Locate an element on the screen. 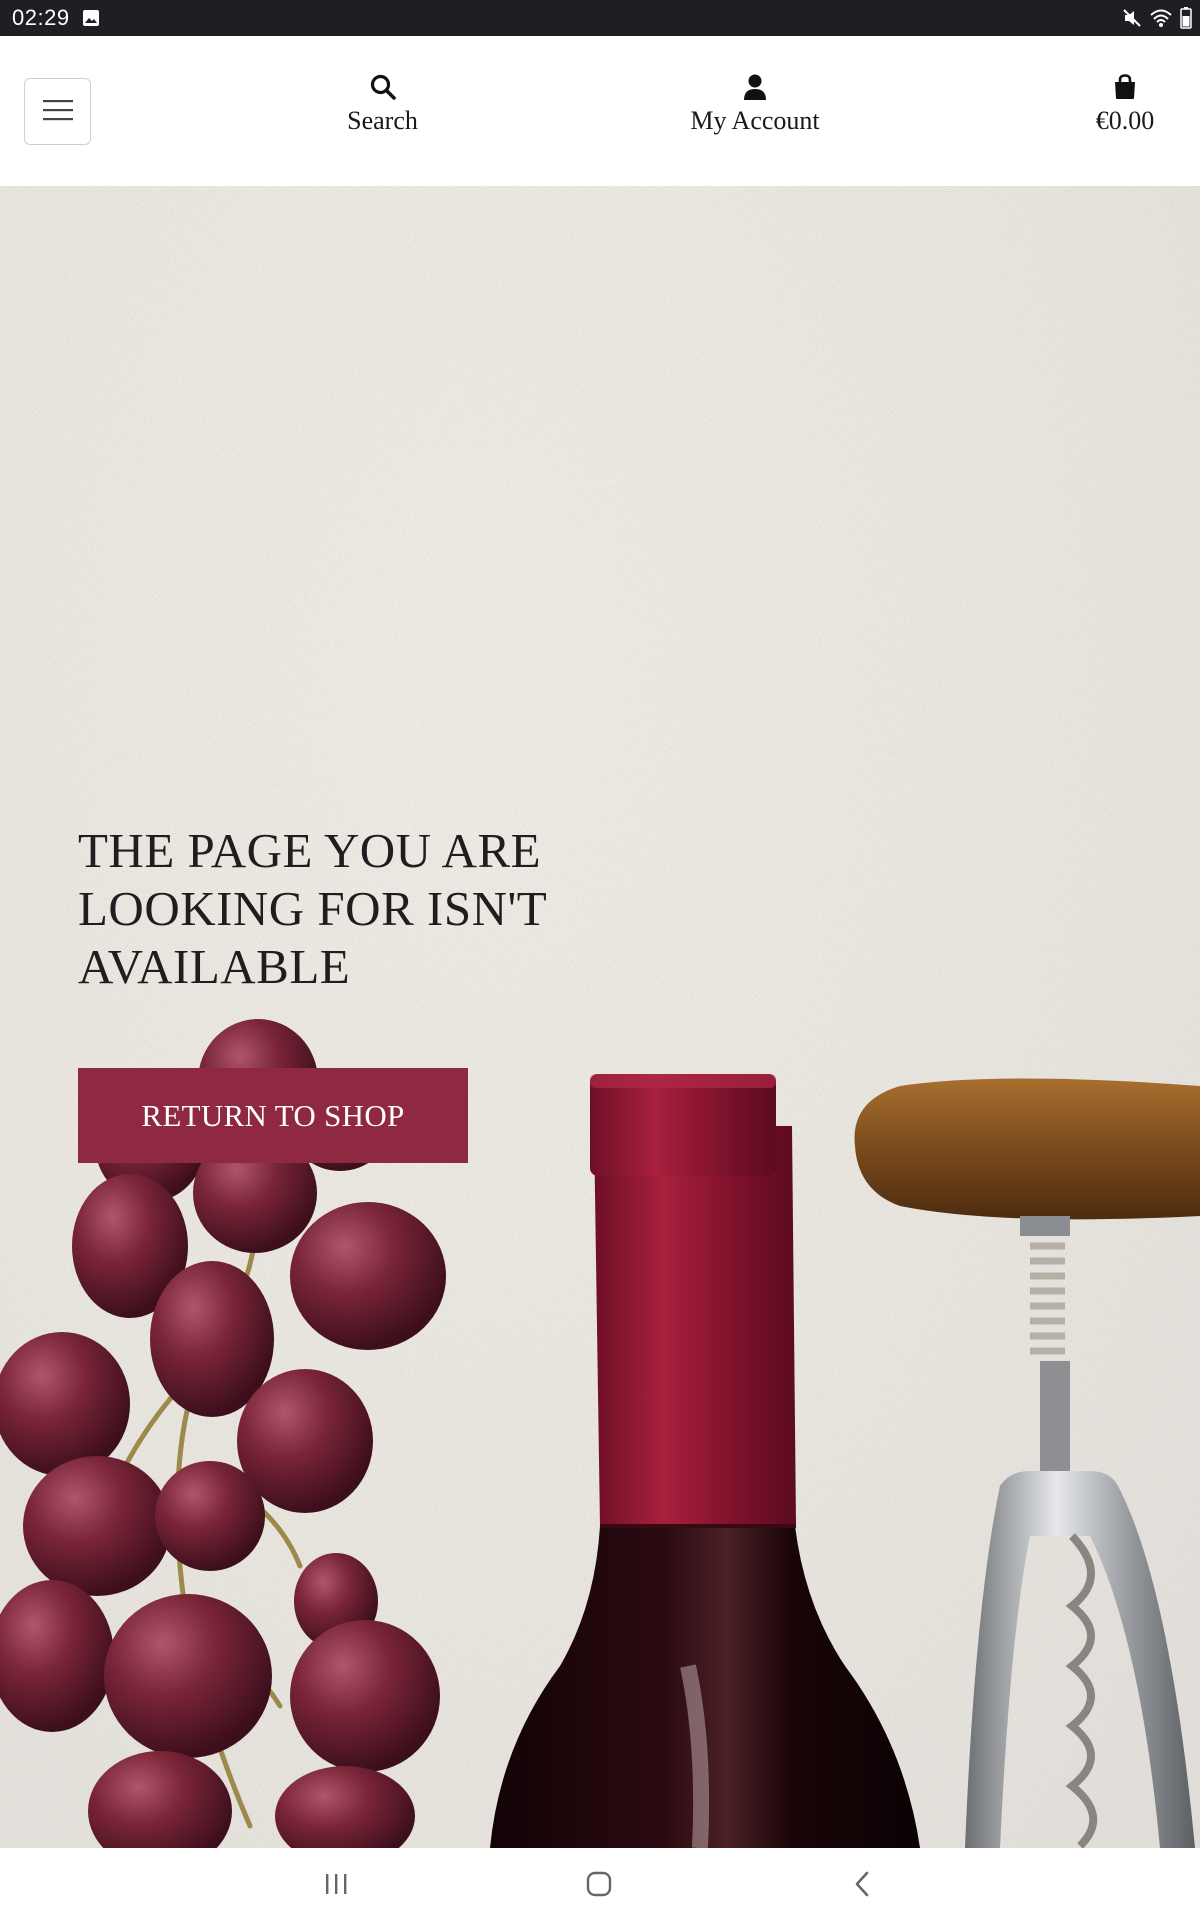 Image resolution: width=1200 pixels, height=1920 pixels. return-to-shop-button: RETURN TO SHOP is located at coordinates (273, 1115).